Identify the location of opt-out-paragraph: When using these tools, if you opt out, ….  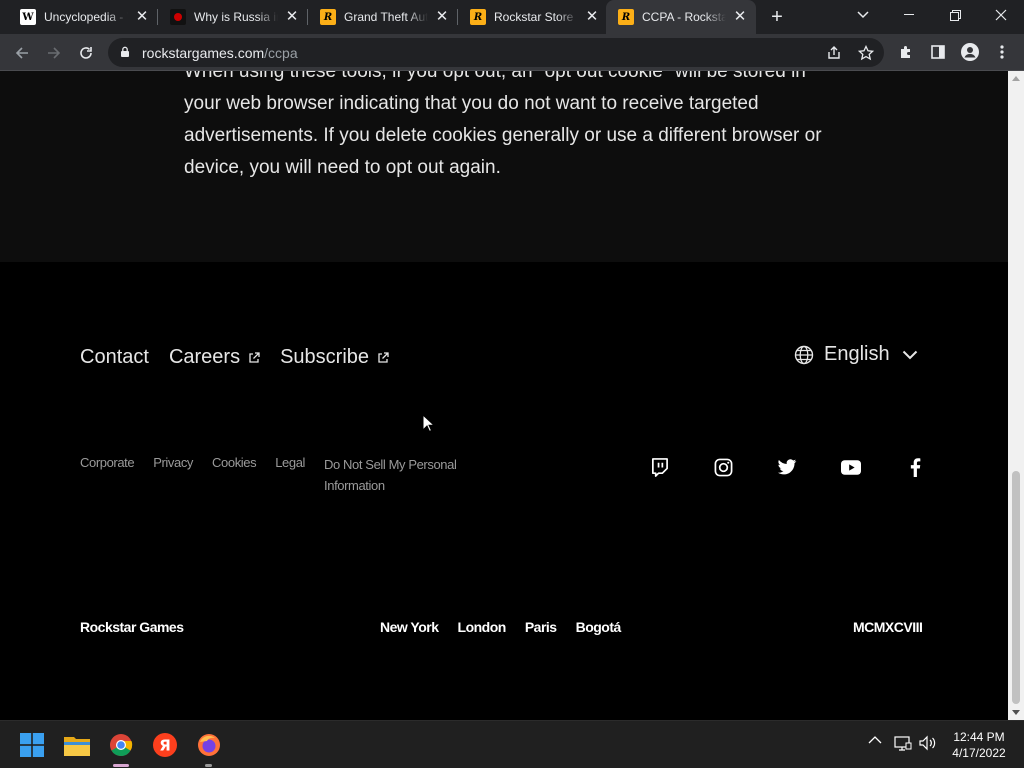
(503, 124).